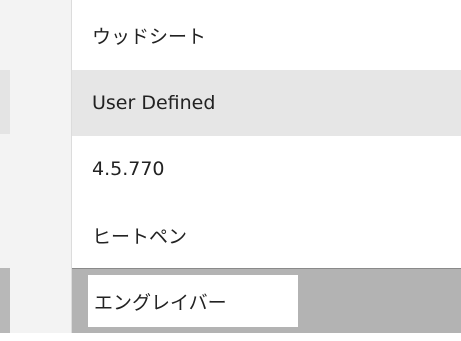 This screenshot has width=461, height=341. What do you see at coordinates (160, 302) in the screenshot?
I see `inline-edit-text: エングレイバー` at bounding box center [160, 302].